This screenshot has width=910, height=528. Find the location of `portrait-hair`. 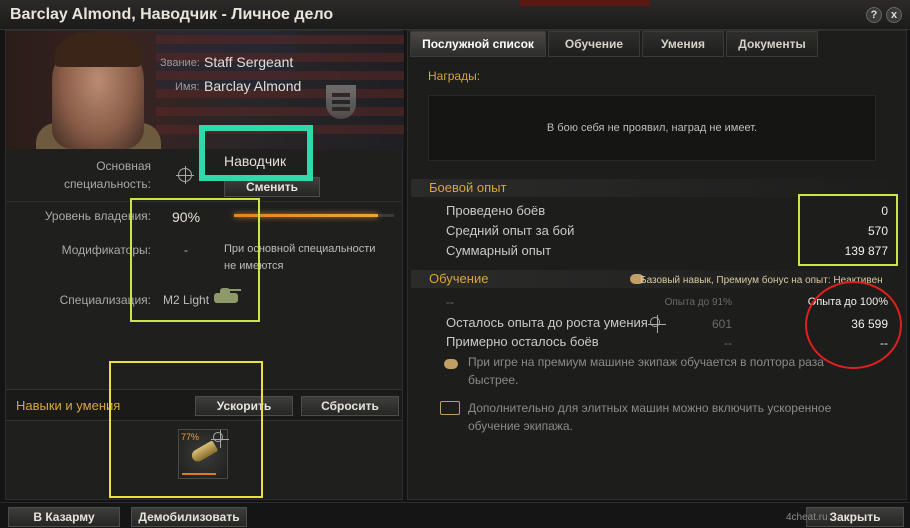

portrait-hair is located at coordinates (98, 50).